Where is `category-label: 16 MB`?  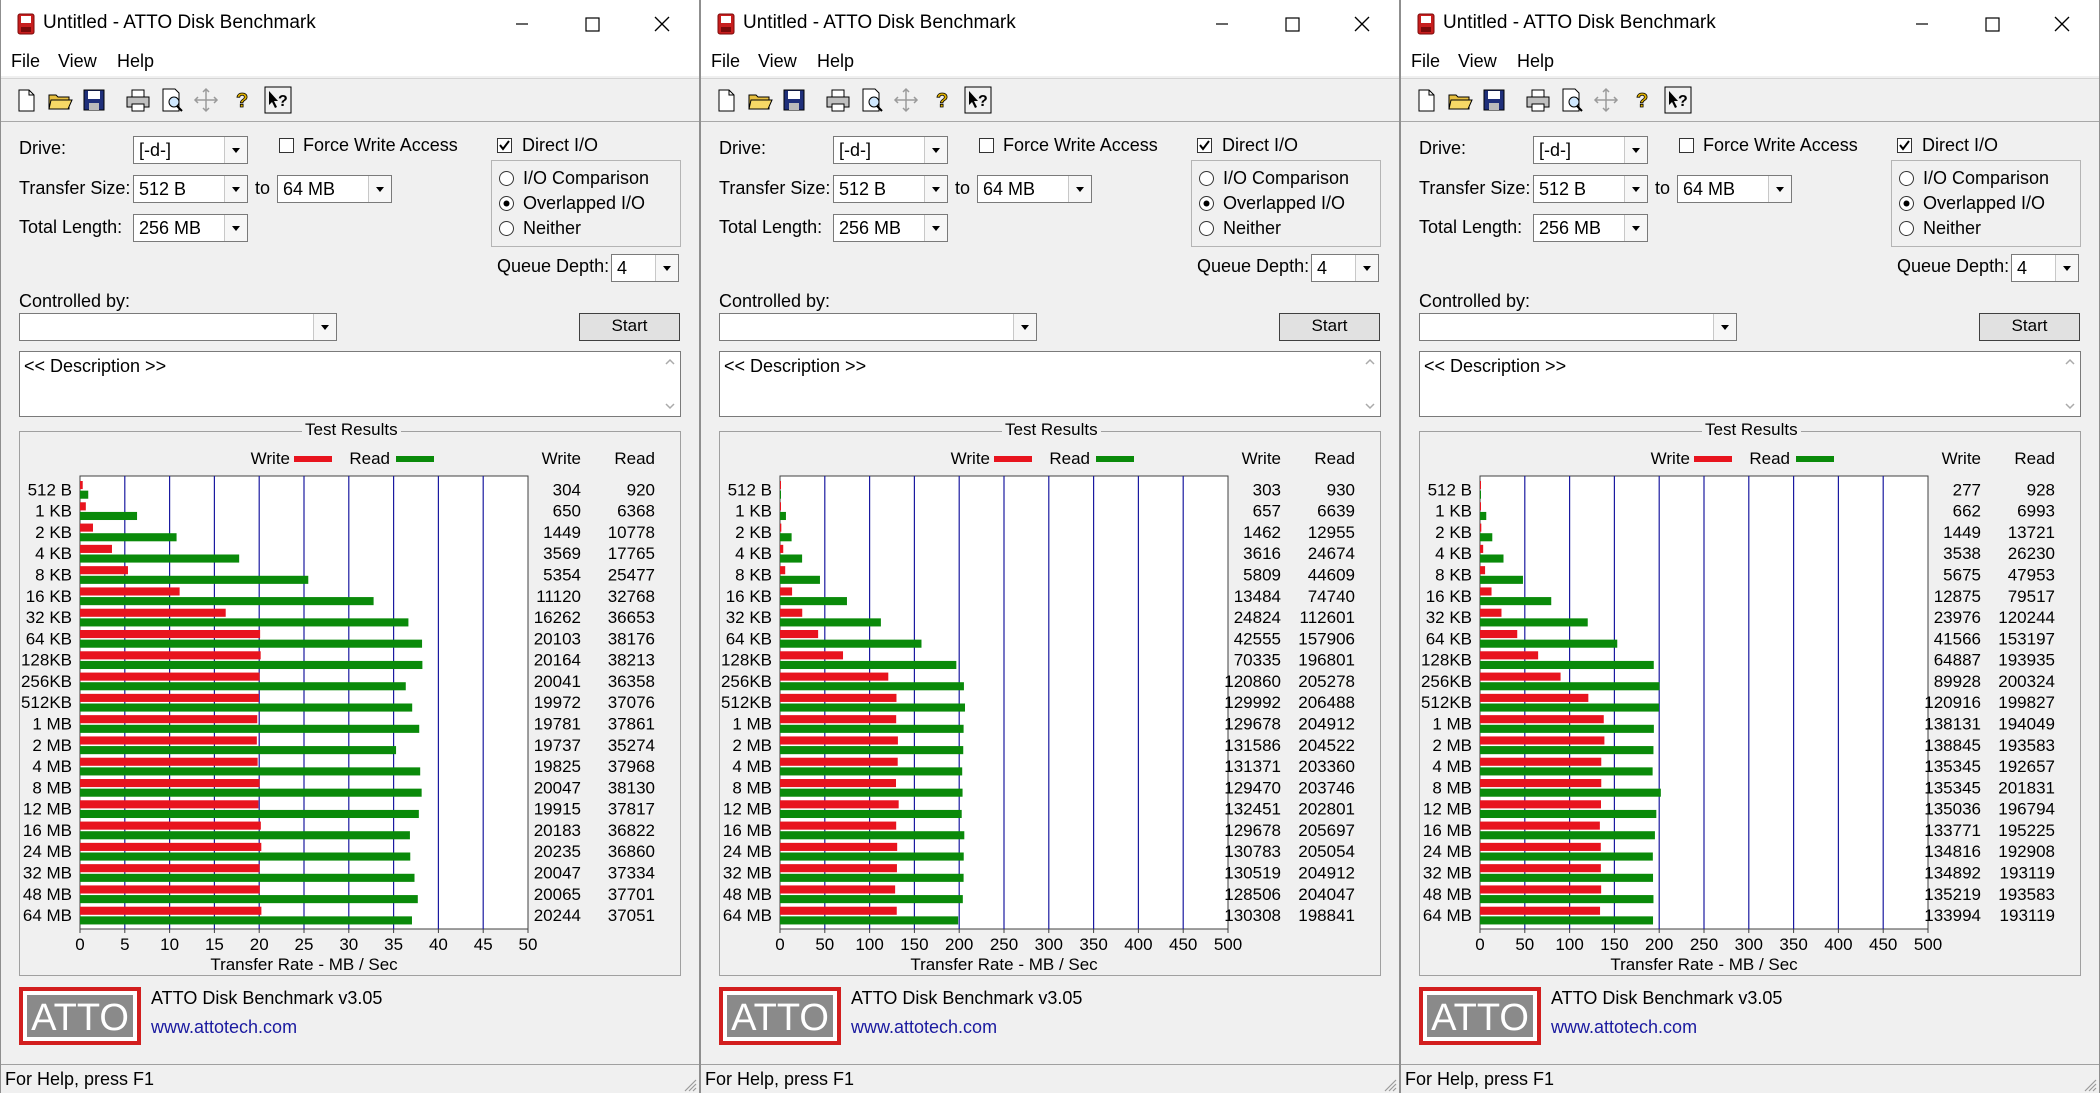
category-label: 16 MB is located at coordinates (47, 830).